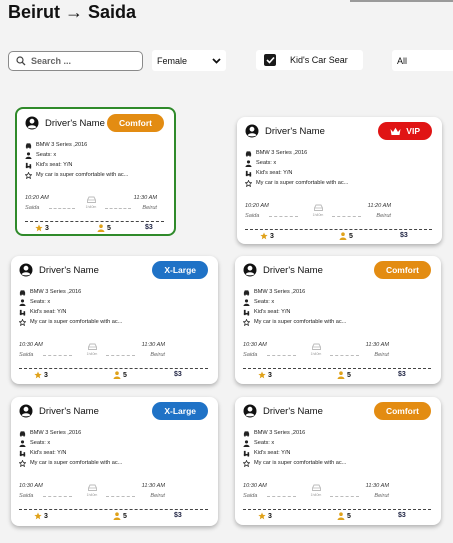  What do you see at coordinates (422, 60) in the screenshot?
I see `all-select: All` at bounding box center [422, 60].